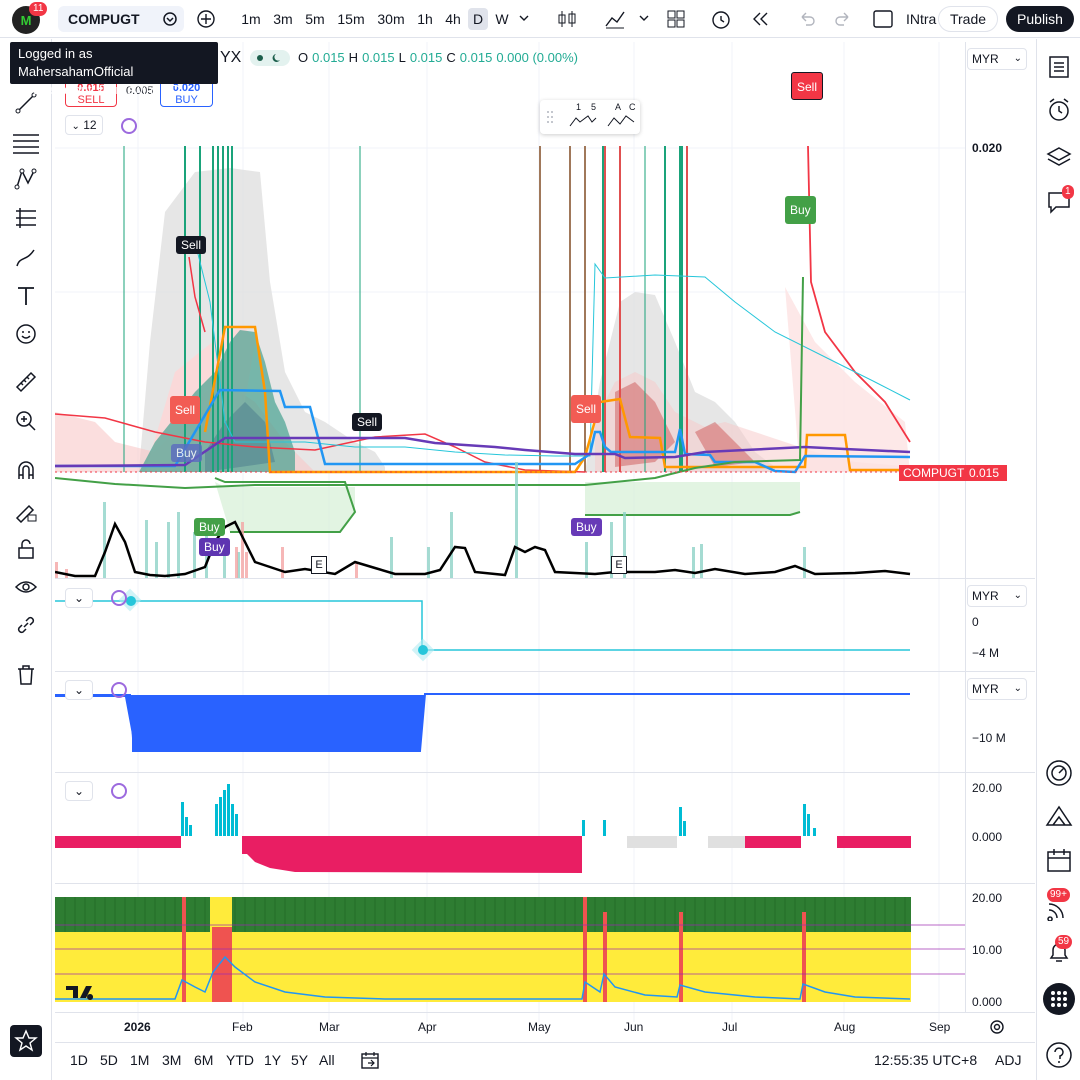  What do you see at coordinates (844, 19) in the screenshot?
I see `redo-icon` at bounding box center [844, 19].